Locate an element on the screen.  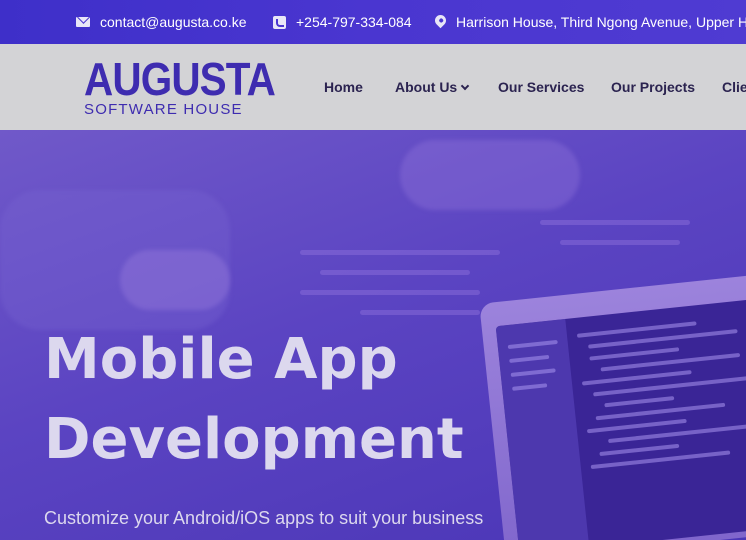
nav-item-label: Our Projects is located at coordinates (653, 87).